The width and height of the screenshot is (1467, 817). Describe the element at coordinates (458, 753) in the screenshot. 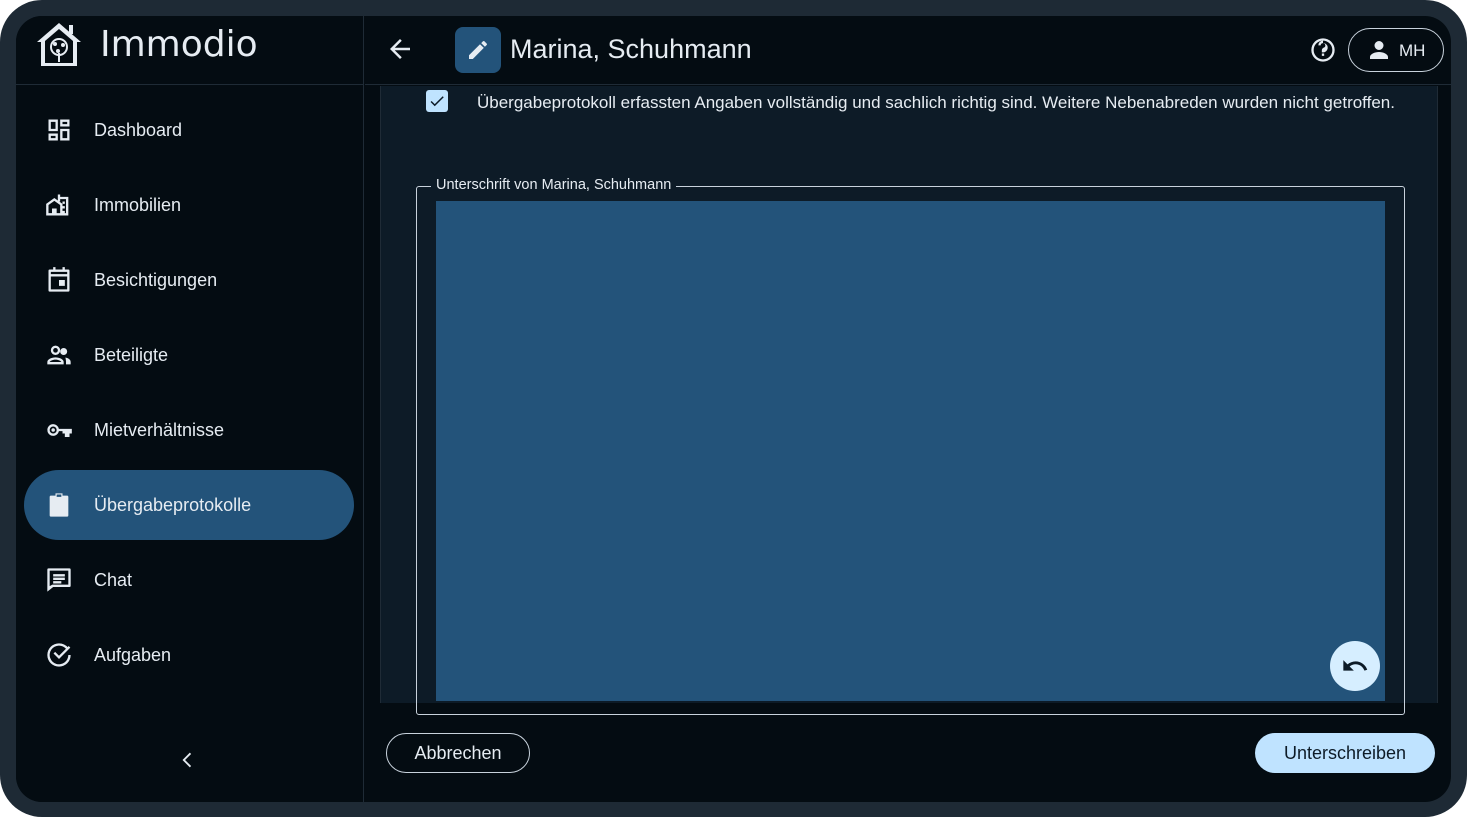

I see `cancel-button: Abbrechen` at that location.